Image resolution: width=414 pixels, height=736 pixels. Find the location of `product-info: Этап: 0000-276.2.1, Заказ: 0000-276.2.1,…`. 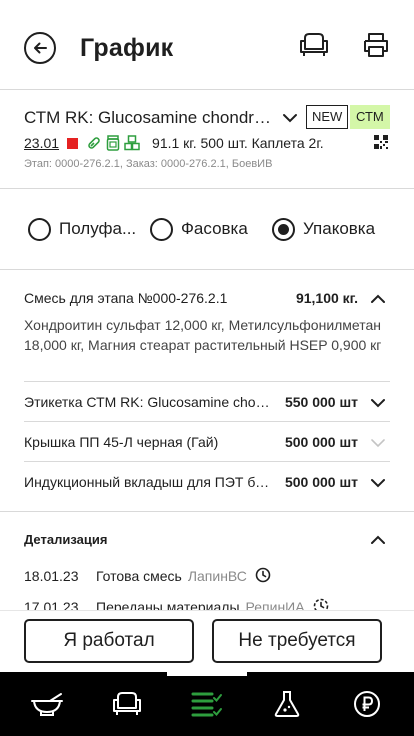

product-info: Этап: 0000-276.2.1, Заказ: 0000-276.2.1,… is located at coordinates (148, 164).